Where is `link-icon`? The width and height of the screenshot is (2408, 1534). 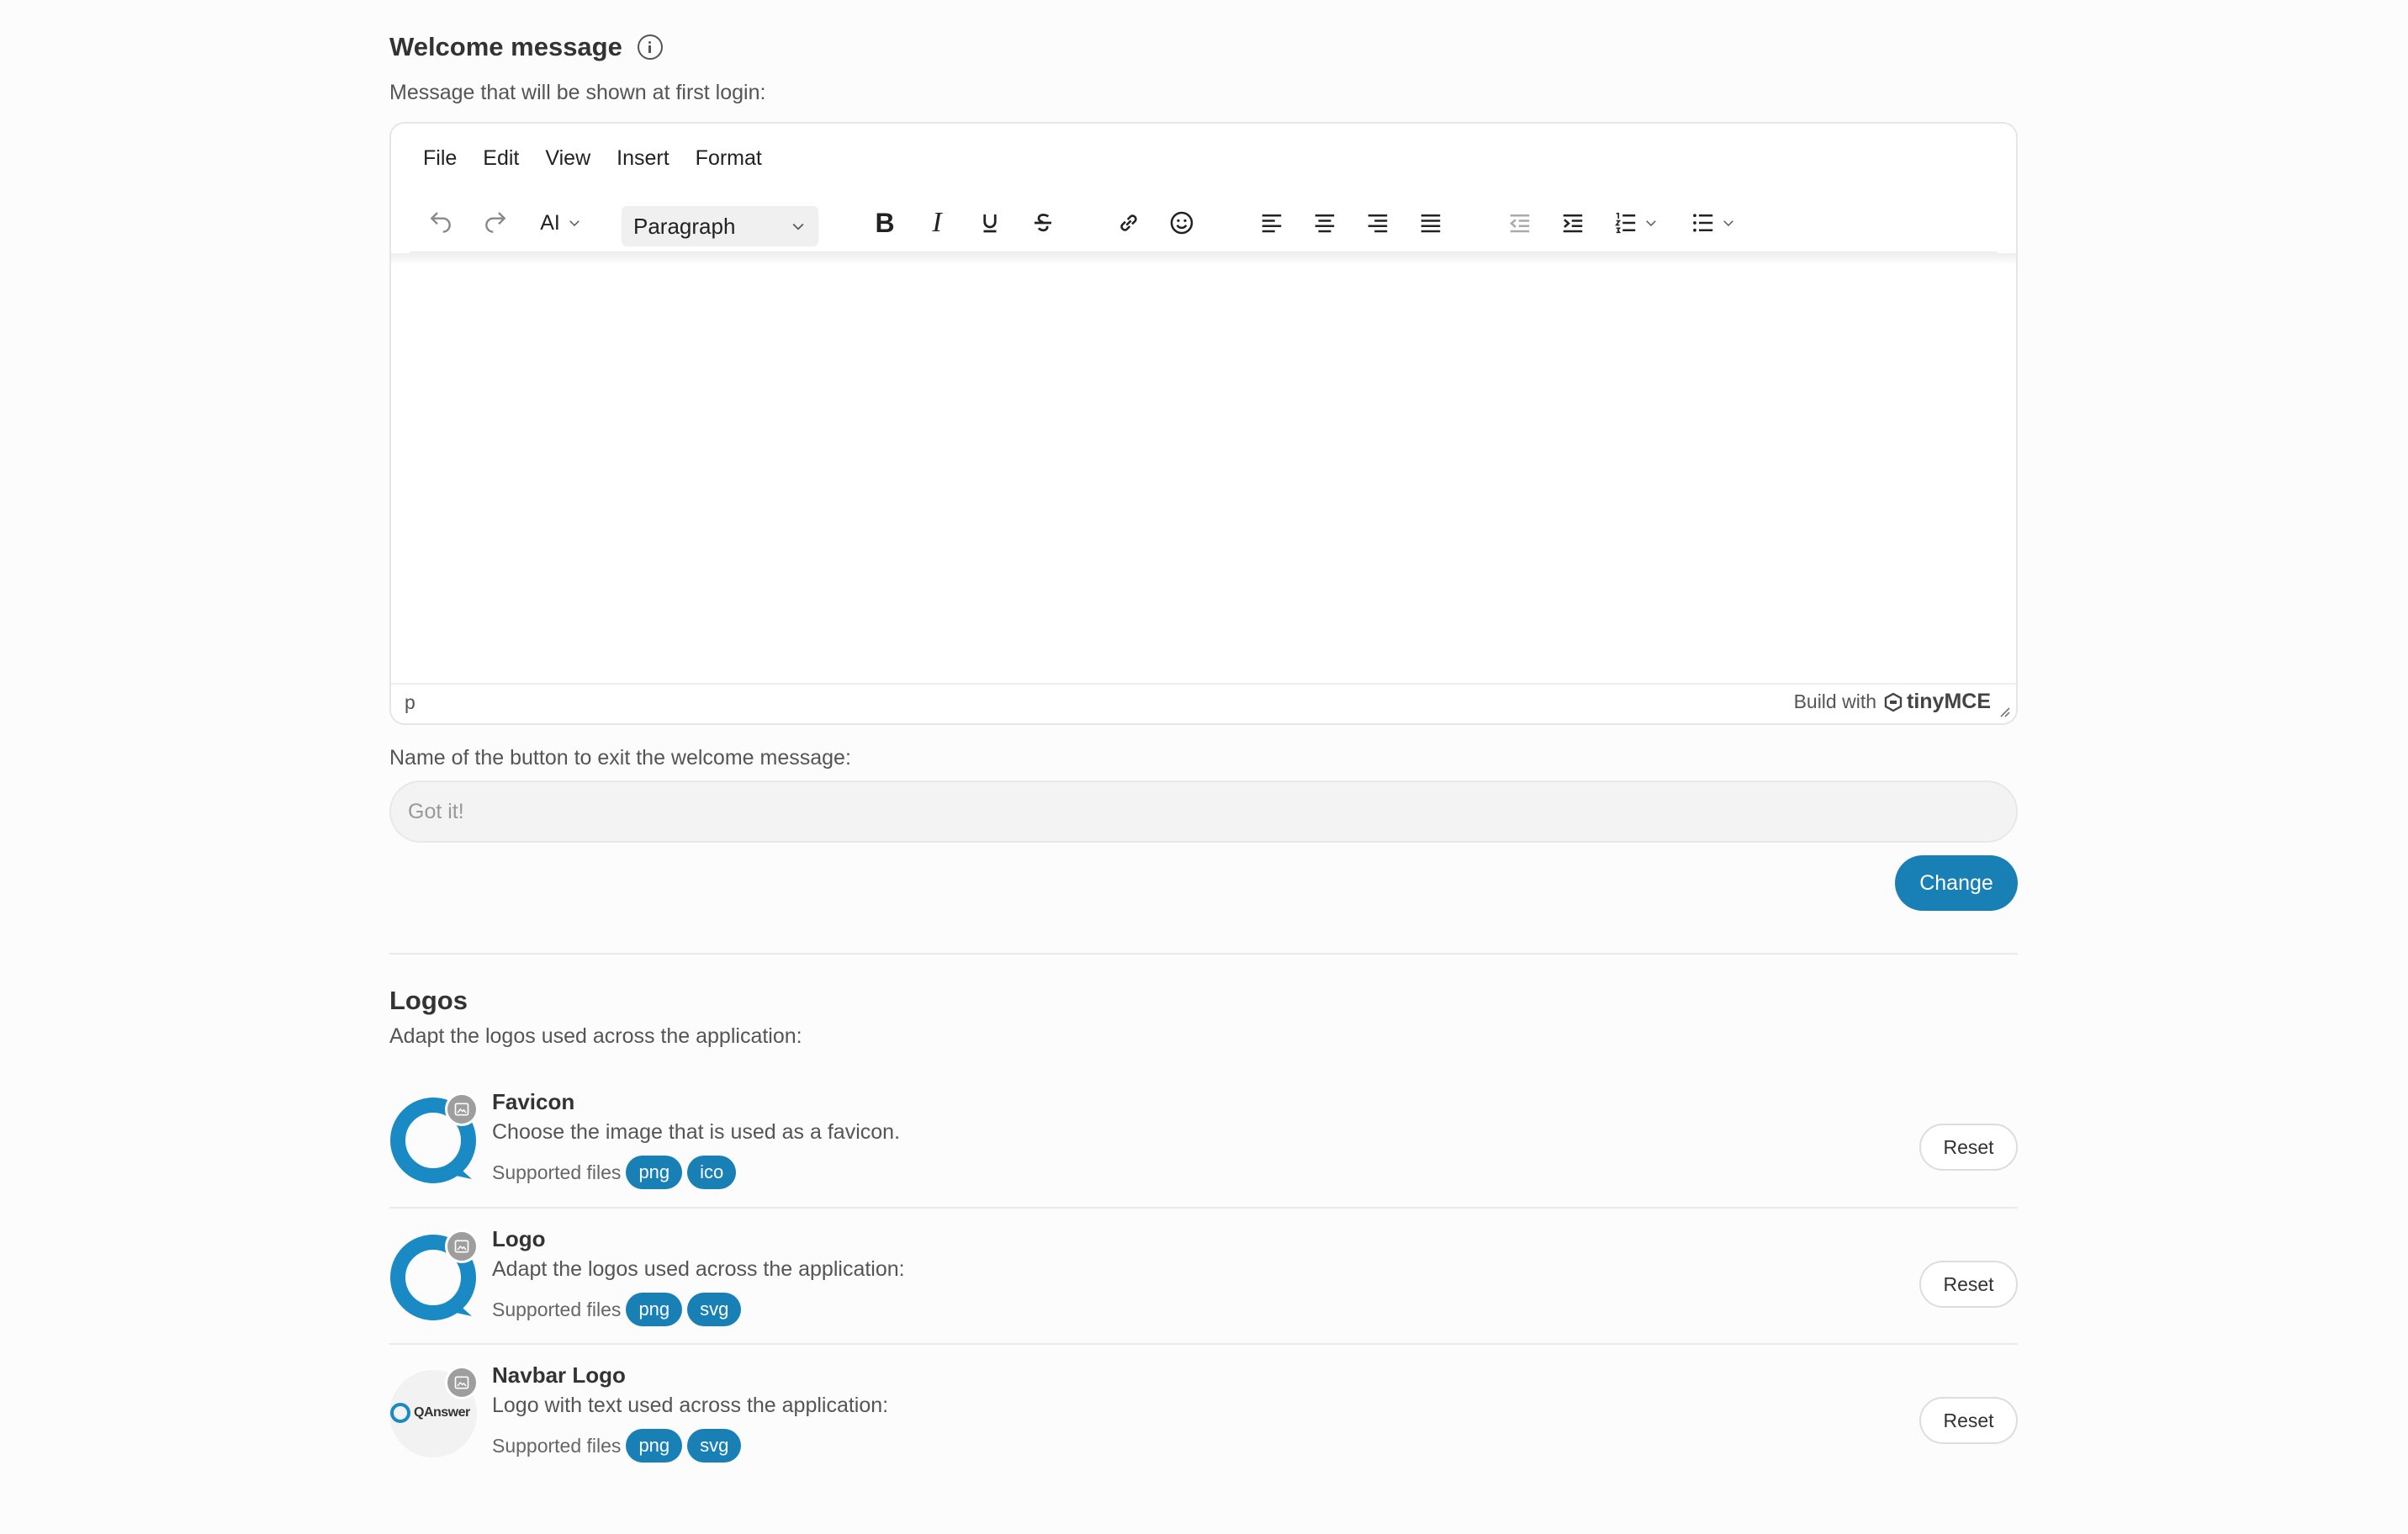 link-icon is located at coordinates (1129, 223).